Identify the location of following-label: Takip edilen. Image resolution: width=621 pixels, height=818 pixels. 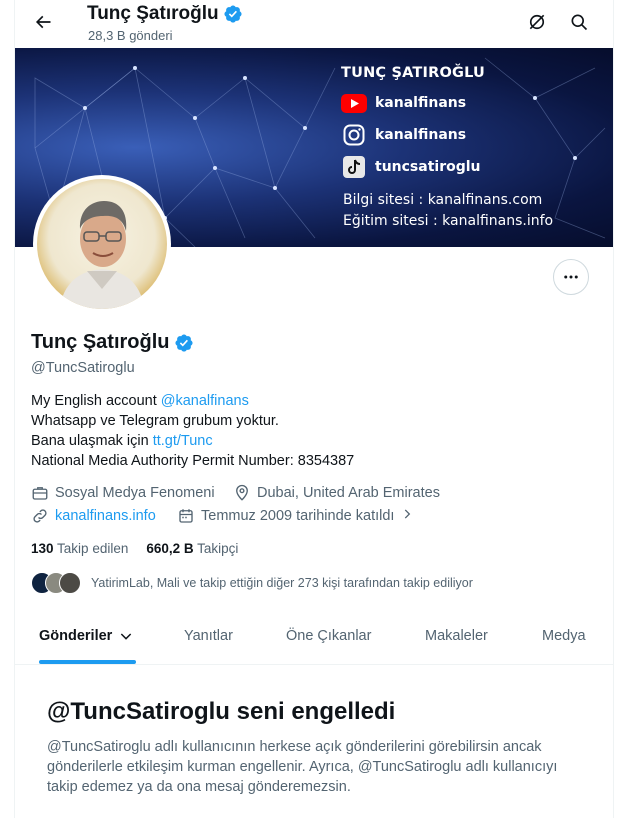
(93, 548).